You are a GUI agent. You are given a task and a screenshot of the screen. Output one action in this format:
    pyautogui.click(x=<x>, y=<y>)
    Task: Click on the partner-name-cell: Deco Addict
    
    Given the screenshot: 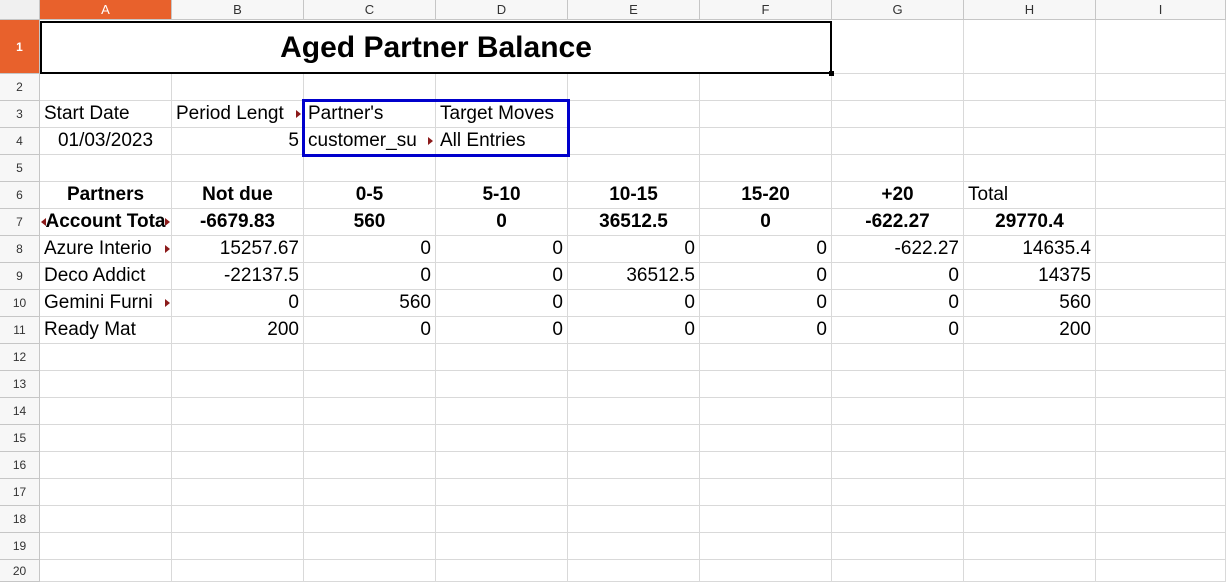 What is the action you would take?
    pyautogui.click(x=106, y=276)
    